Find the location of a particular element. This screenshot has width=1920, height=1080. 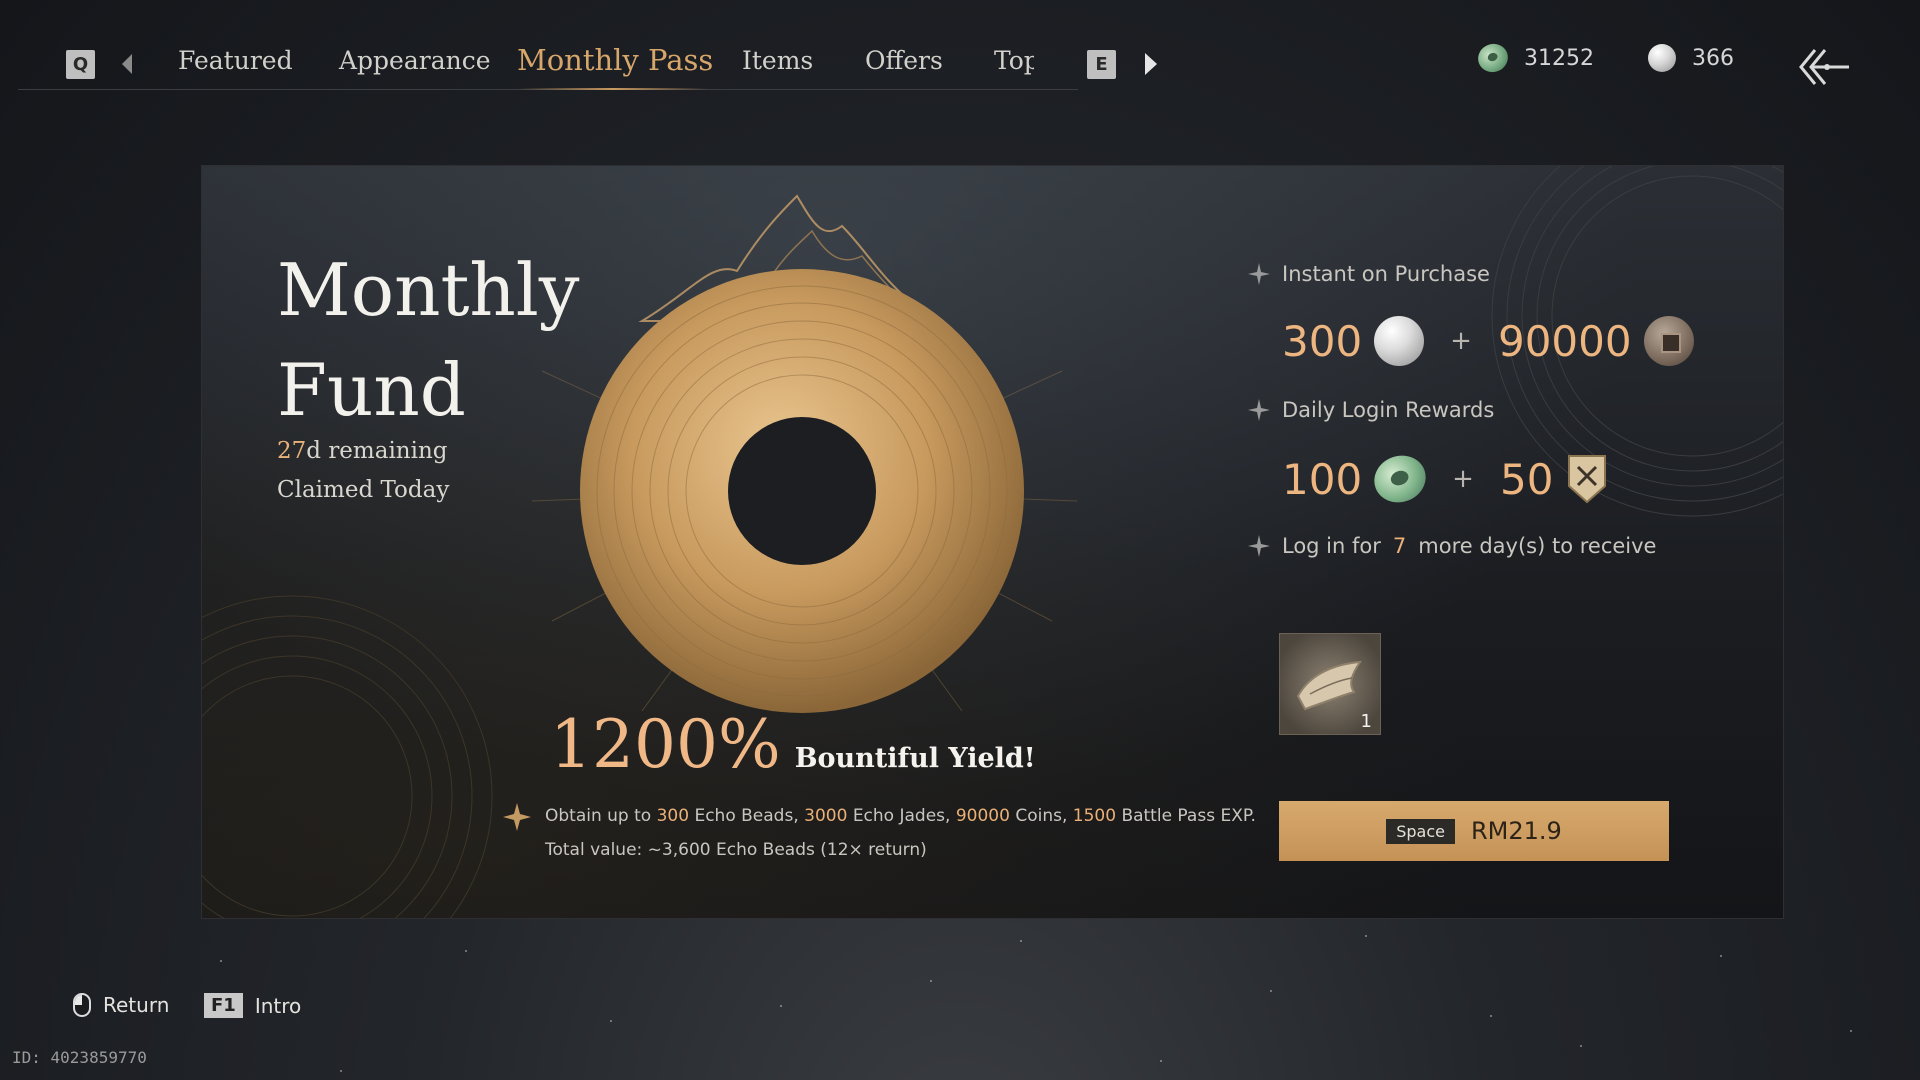

daily-exp-amount: 50 is located at coordinates (1526, 479).